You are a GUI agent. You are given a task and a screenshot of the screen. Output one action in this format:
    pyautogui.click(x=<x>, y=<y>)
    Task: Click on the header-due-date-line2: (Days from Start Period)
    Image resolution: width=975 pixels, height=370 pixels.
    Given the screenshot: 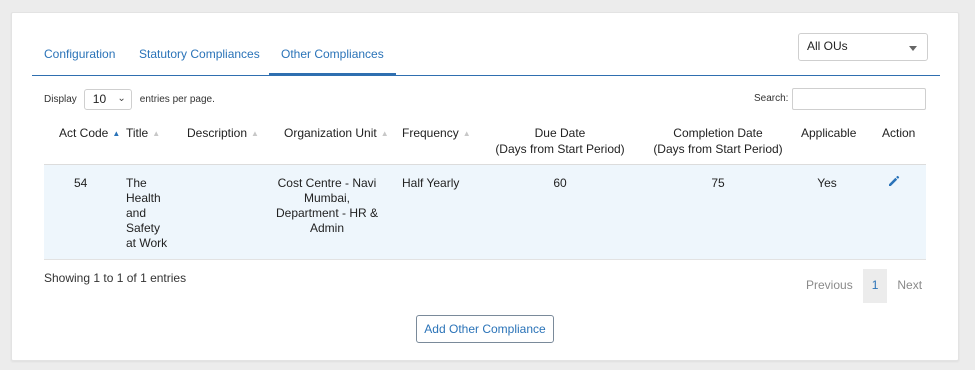 What is the action you would take?
    pyautogui.click(x=560, y=149)
    